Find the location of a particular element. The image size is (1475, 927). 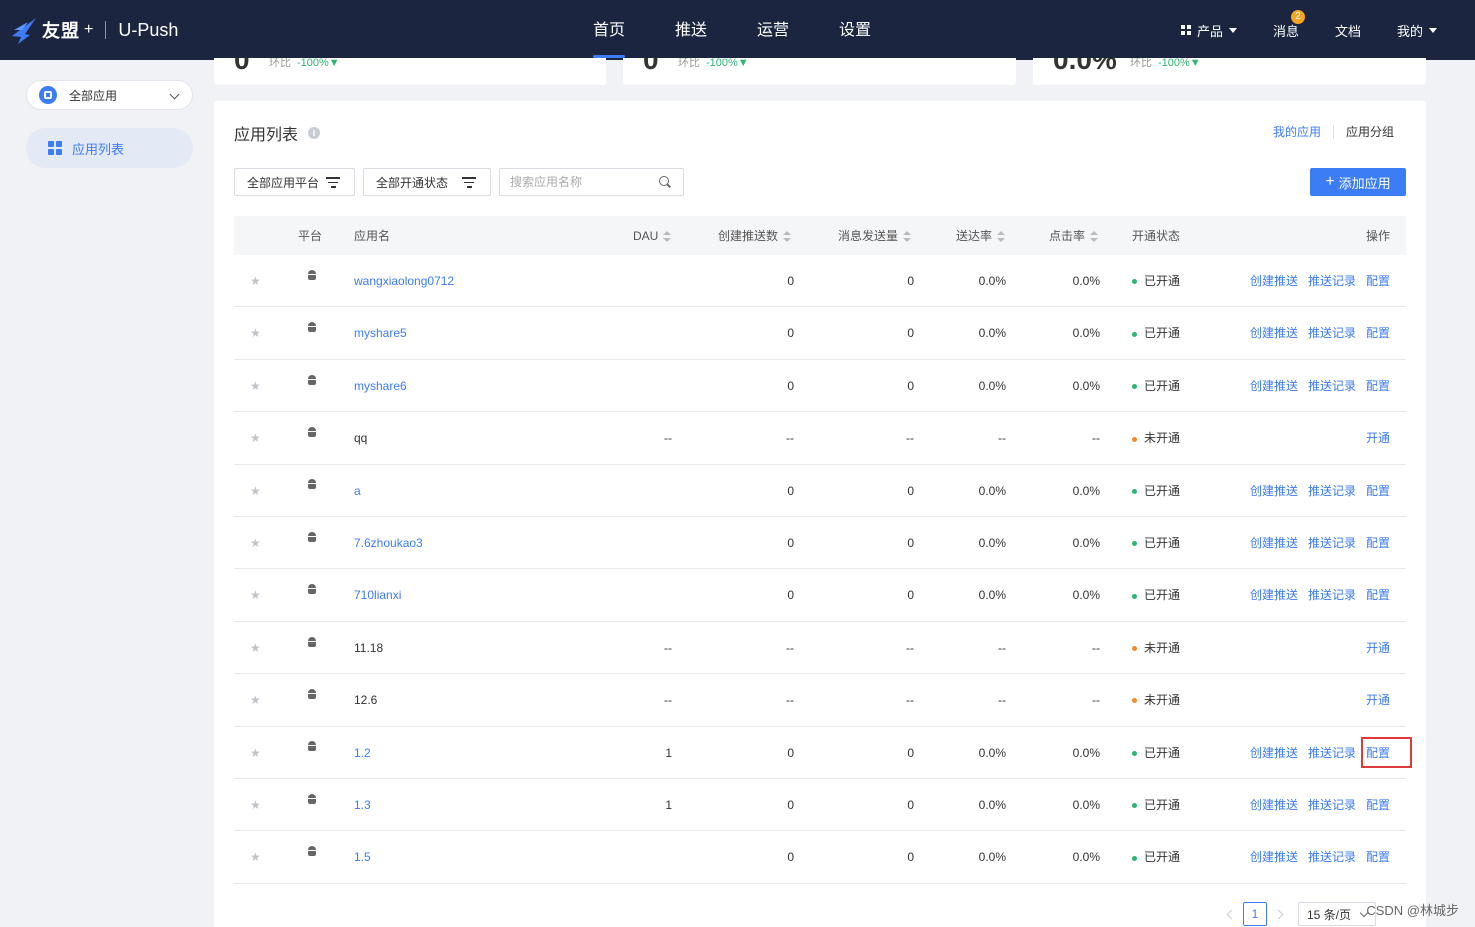

stat-card: 0 环比 -100%▼ is located at coordinates (819, 71).